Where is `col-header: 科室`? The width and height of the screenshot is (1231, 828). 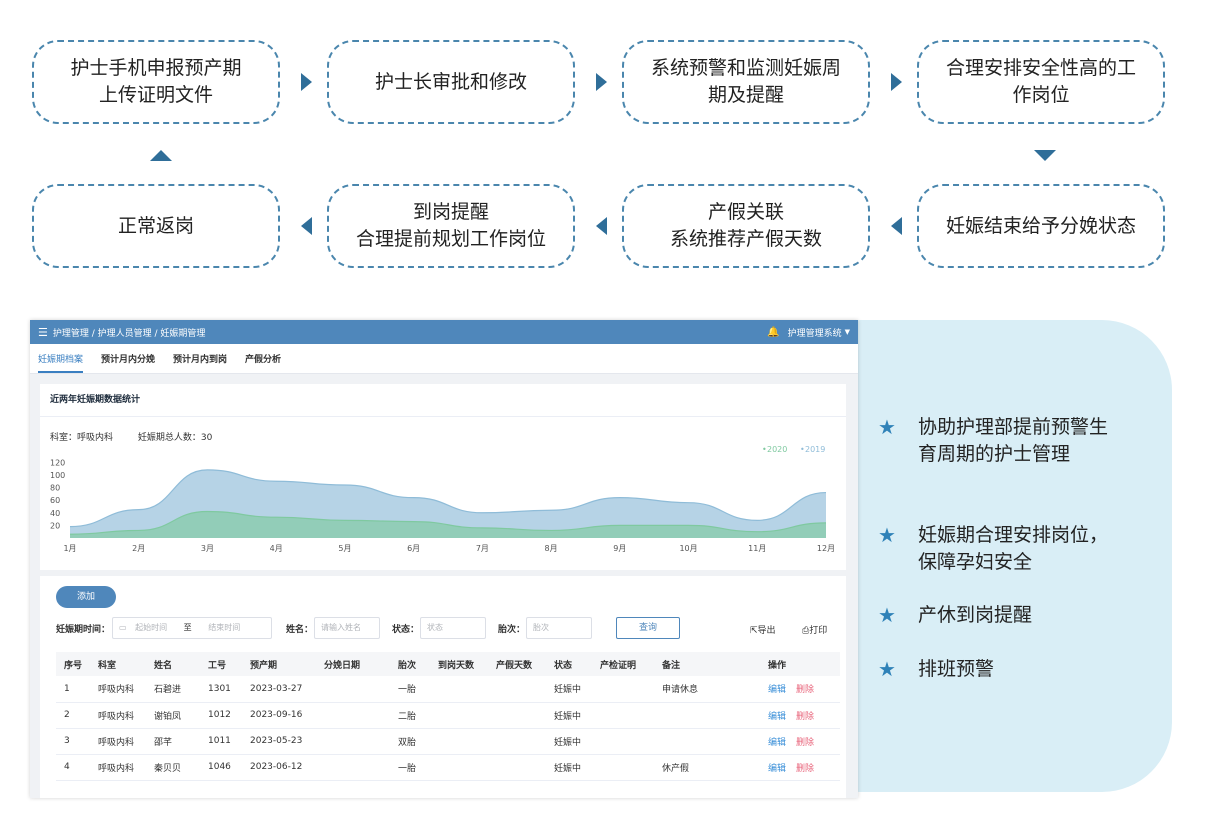
col-header: 科室 is located at coordinates (118, 664).